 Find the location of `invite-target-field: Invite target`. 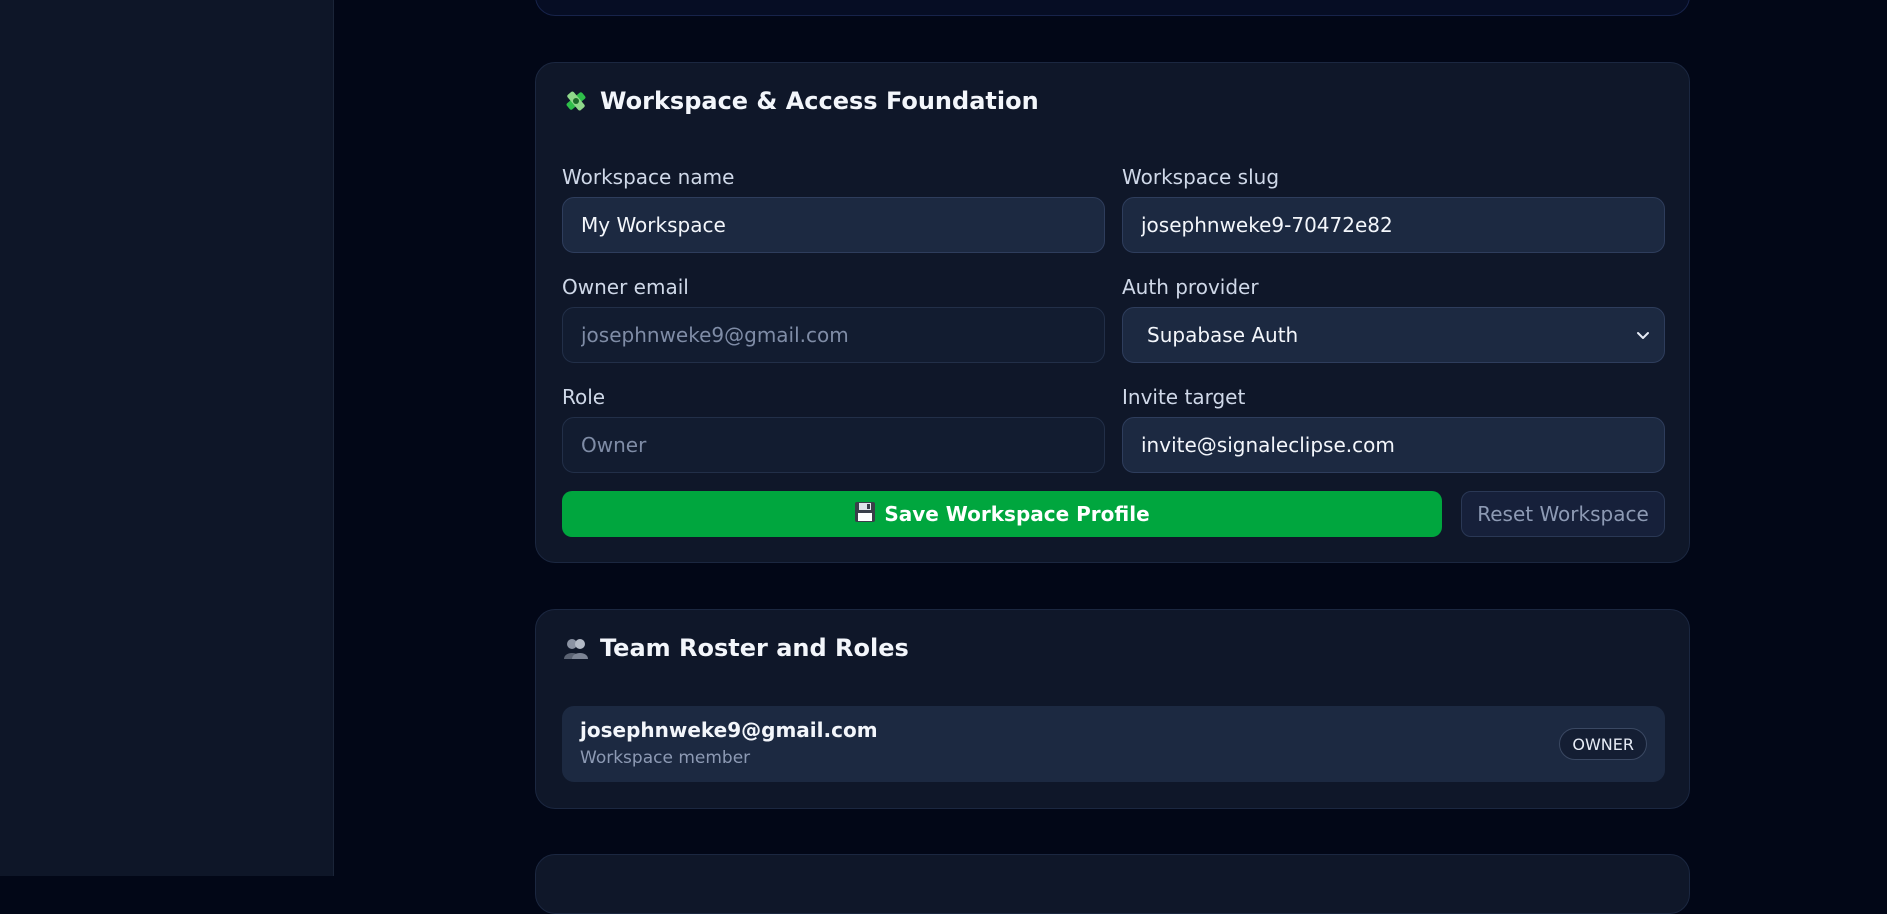

invite-target-field: Invite target is located at coordinates (1393, 429).